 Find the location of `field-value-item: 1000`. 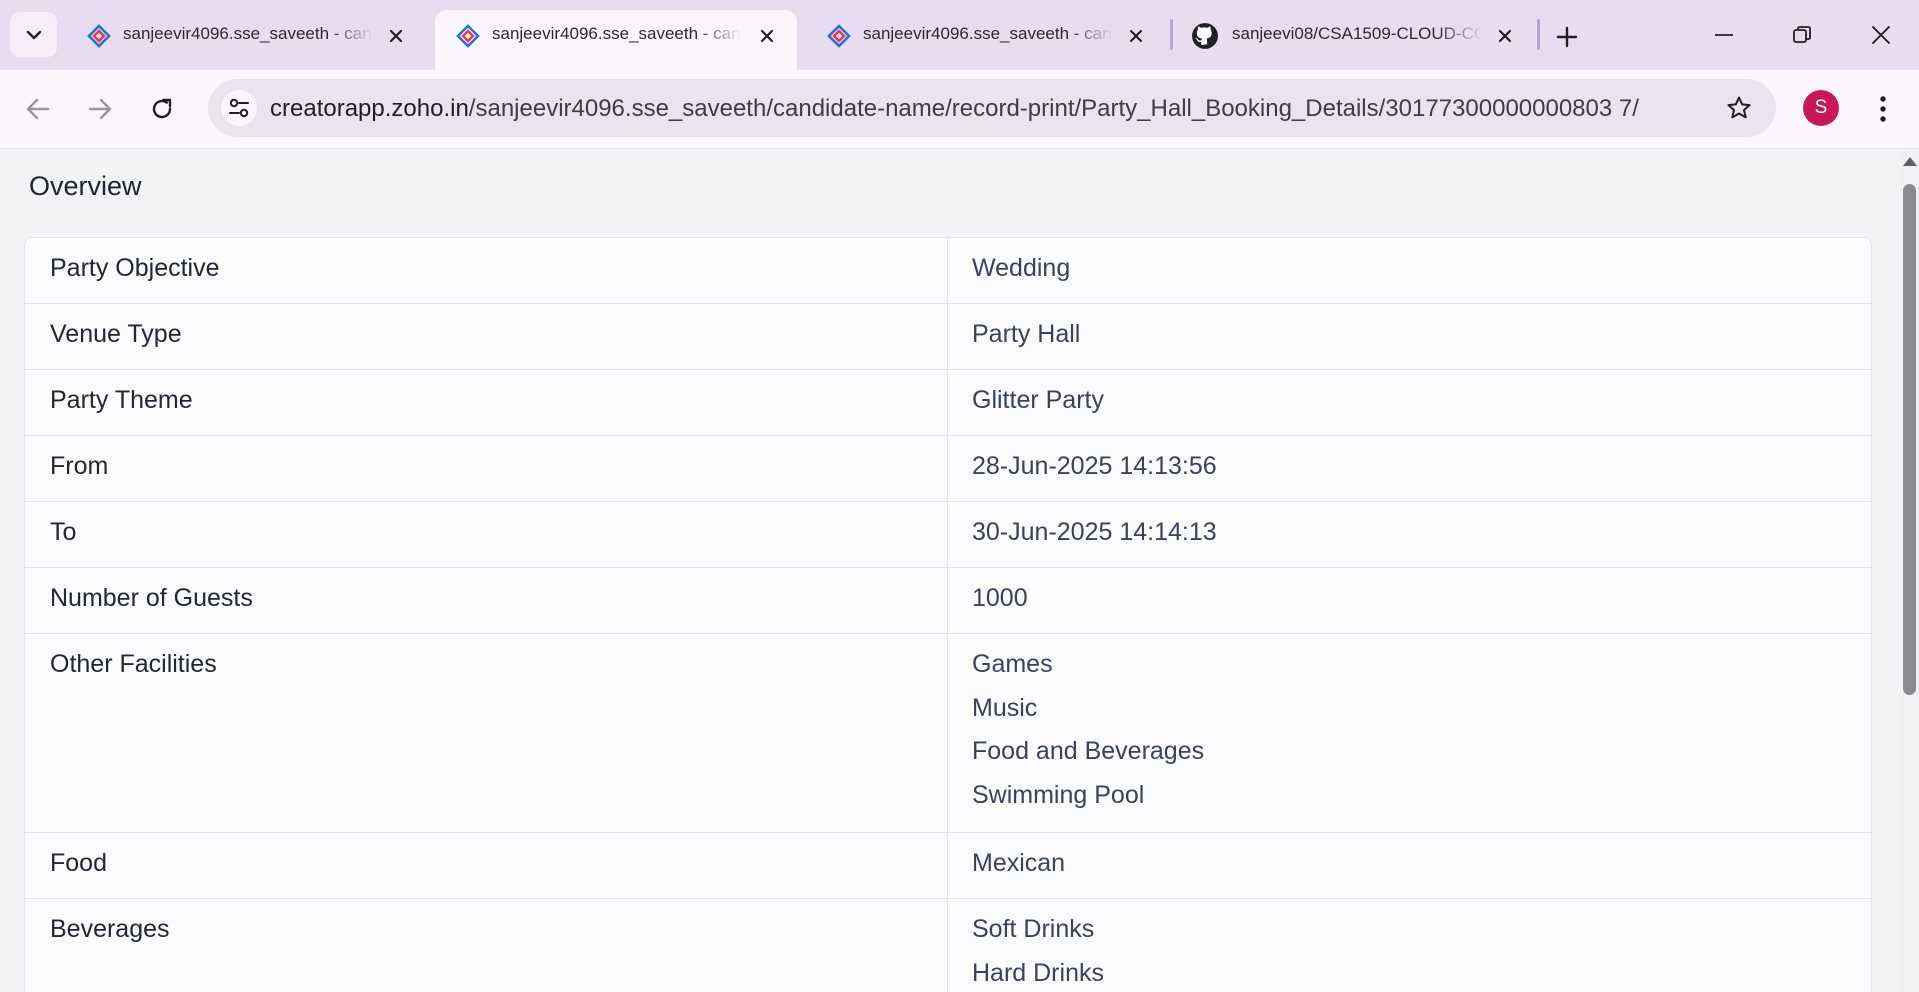

field-value-item: 1000 is located at coordinates (1000, 598).